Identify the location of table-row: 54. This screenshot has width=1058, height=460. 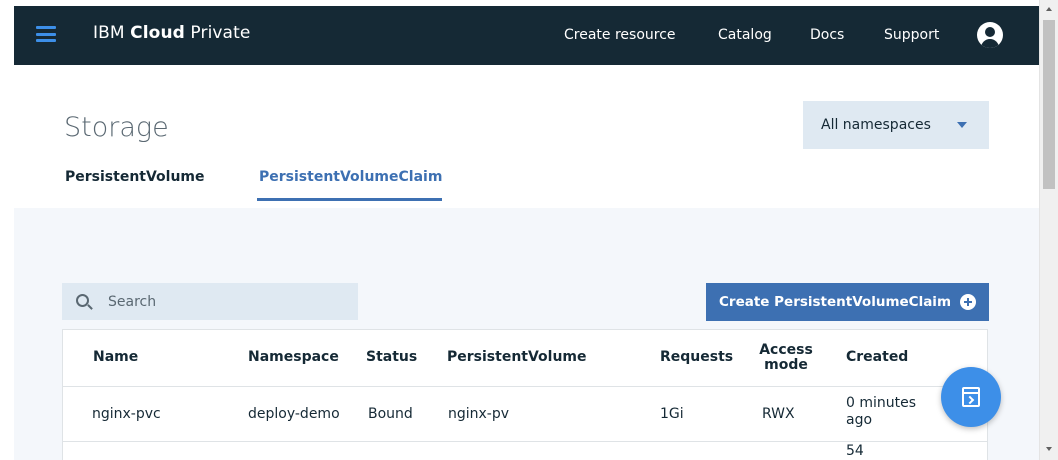
(525, 451).